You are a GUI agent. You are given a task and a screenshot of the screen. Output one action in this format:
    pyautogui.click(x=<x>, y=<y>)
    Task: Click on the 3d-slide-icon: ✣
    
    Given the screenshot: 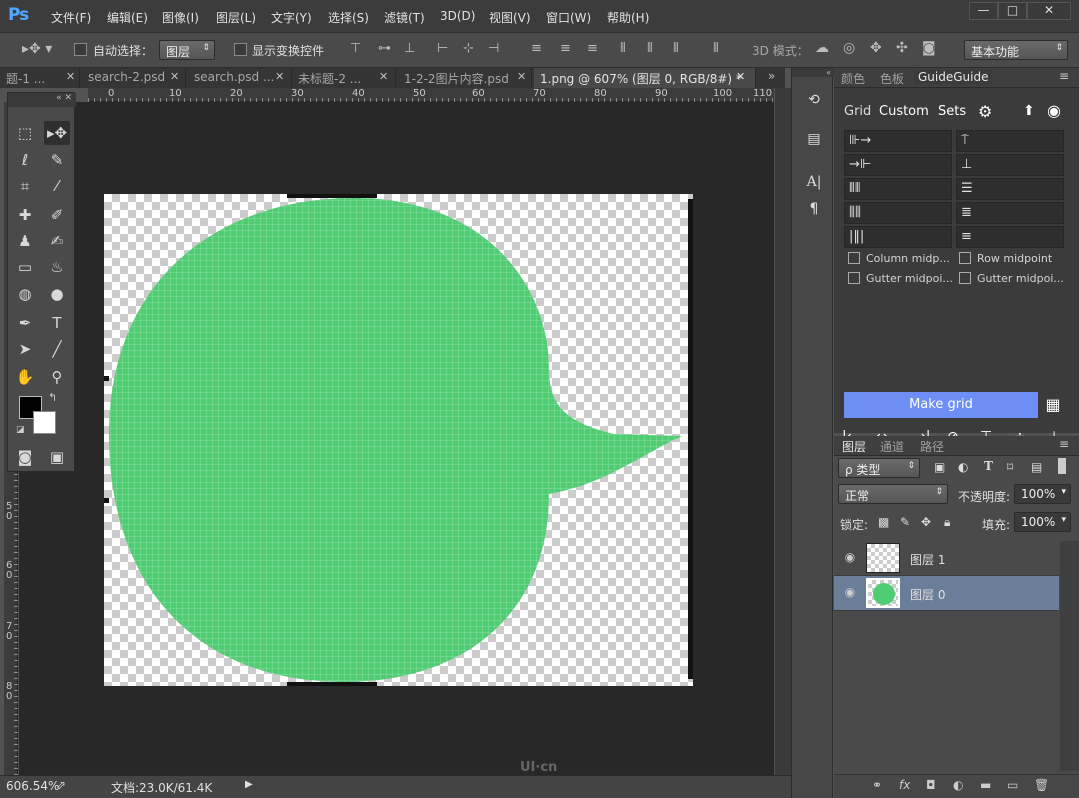 What is the action you would take?
    pyautogui.click(x=902, y=48)
    